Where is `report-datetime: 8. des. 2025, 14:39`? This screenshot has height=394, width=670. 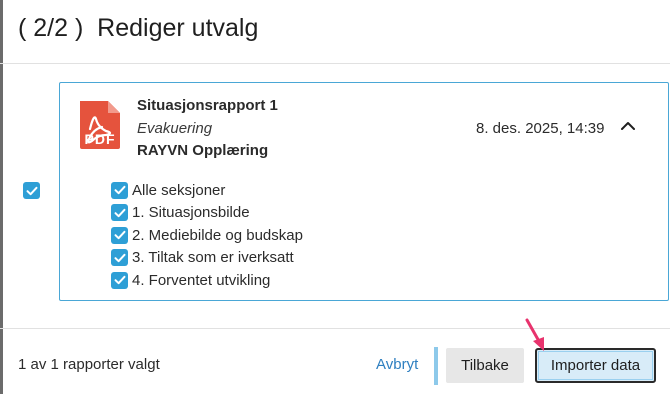 report-datetime: 8. des. 2025, 14:39 is located at coordinates (540, 128).